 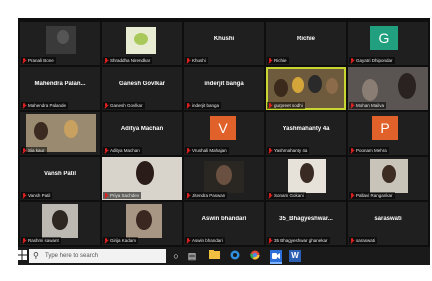 What do you see at coordinates (22, 256) in the screenshot?
I see `windows-start-icon` at bounding box center [22, 256].